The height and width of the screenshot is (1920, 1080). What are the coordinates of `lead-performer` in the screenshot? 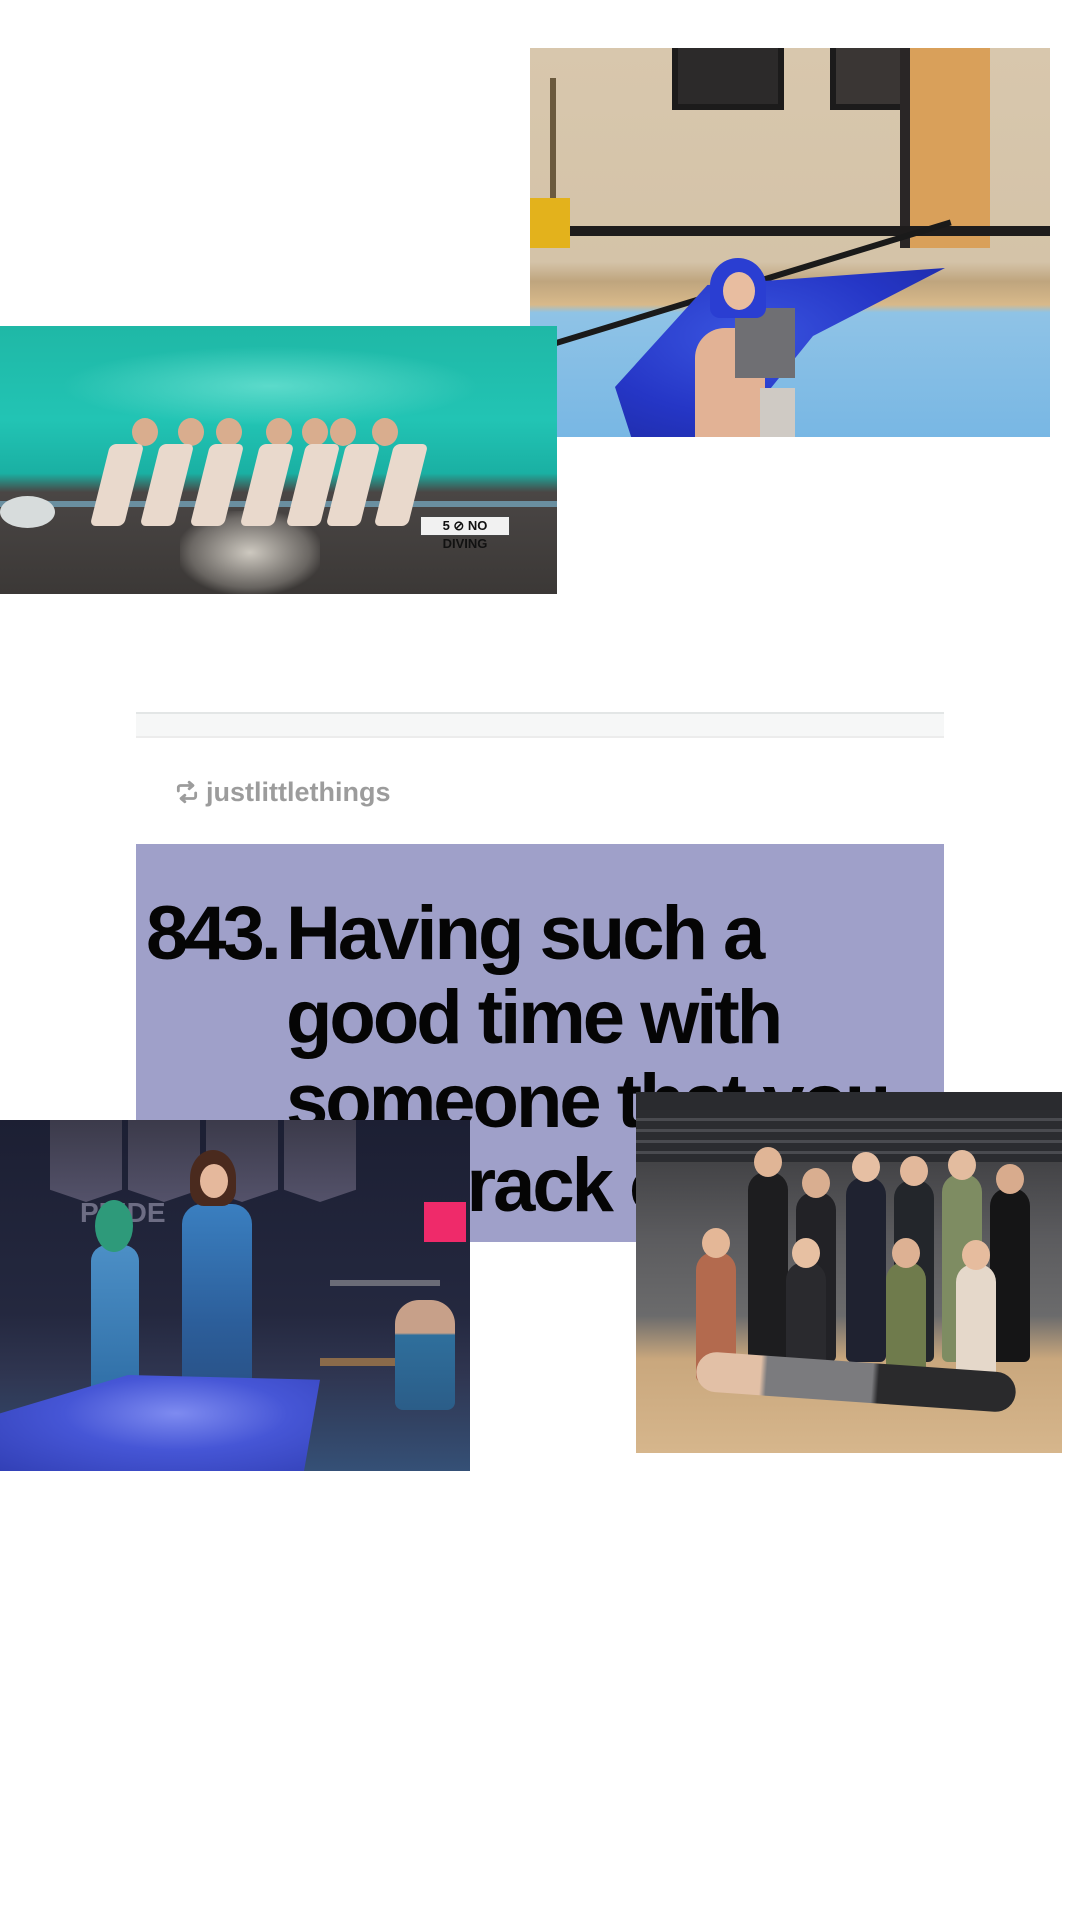 It's located at (215, 1280).